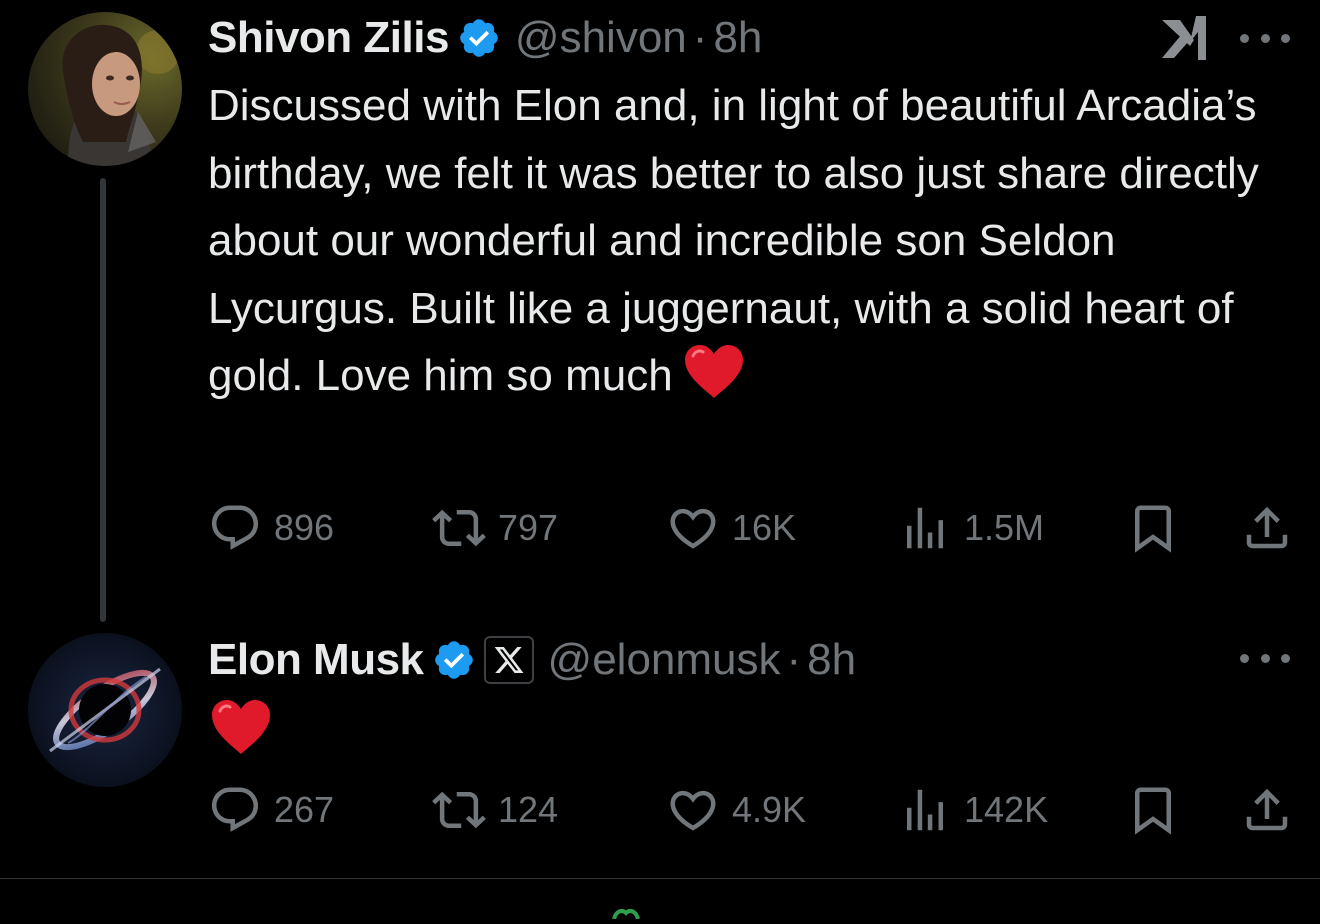 The height and width of the screenshot is (924, 1320). I want to click on thread-line, so click(103, 400).